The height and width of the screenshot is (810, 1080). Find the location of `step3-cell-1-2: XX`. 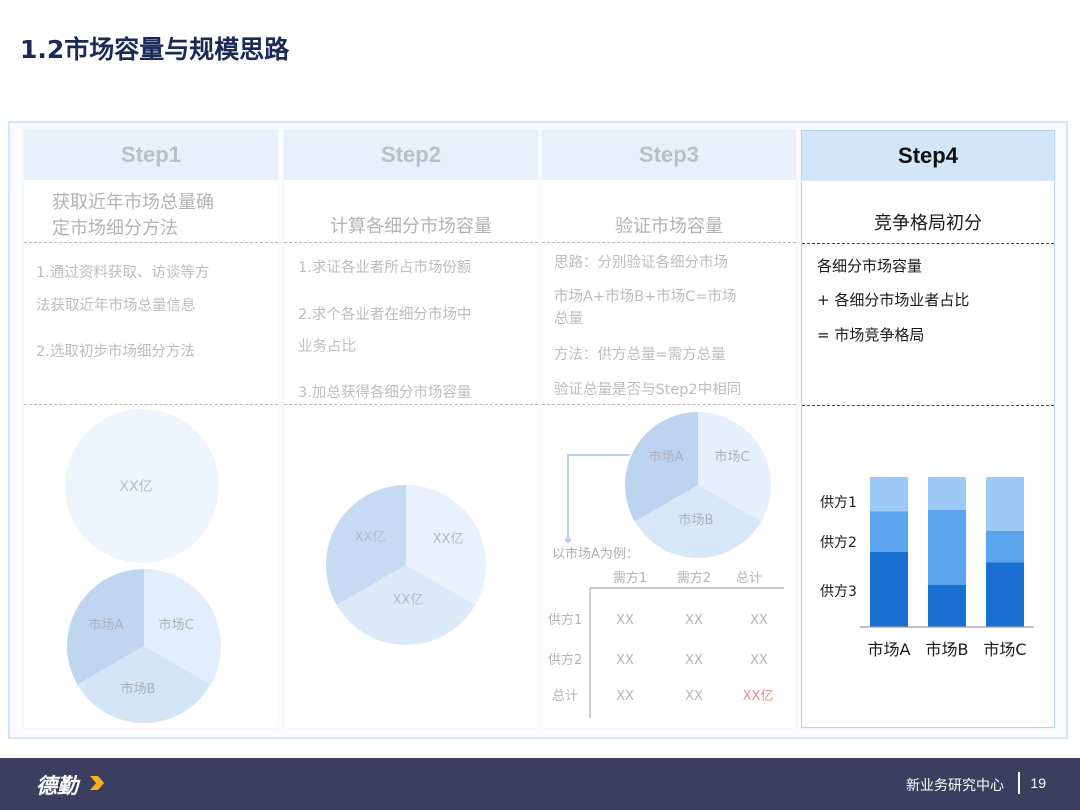

step3-cell-1-2: XX is located at coordinates (694, 620).